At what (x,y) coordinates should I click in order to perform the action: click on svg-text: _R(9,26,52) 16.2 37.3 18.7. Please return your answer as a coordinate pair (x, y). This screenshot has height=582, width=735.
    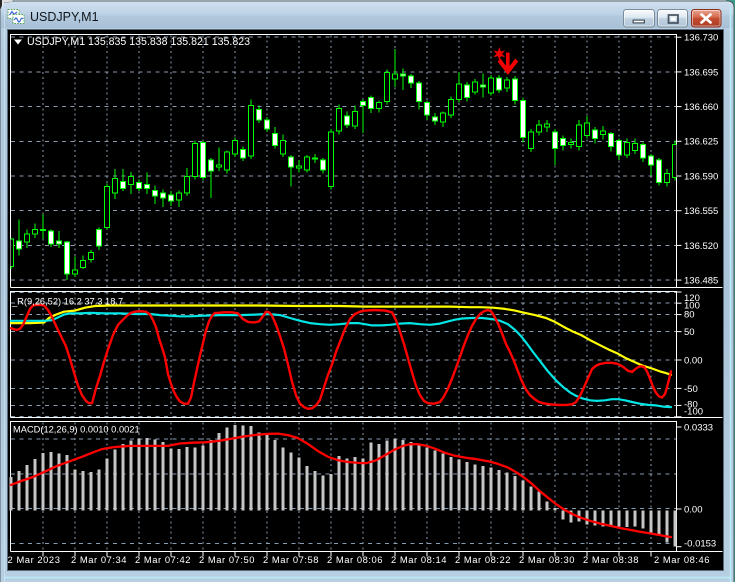
    Looking at the image, I should click on (67, 302).